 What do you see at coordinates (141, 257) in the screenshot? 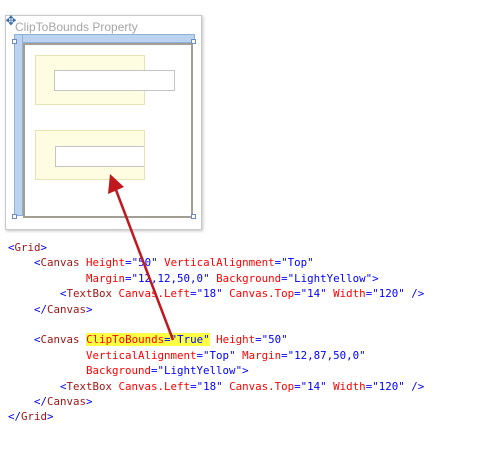
I see `red-arrow-icon` at bounding box center [141, 257].